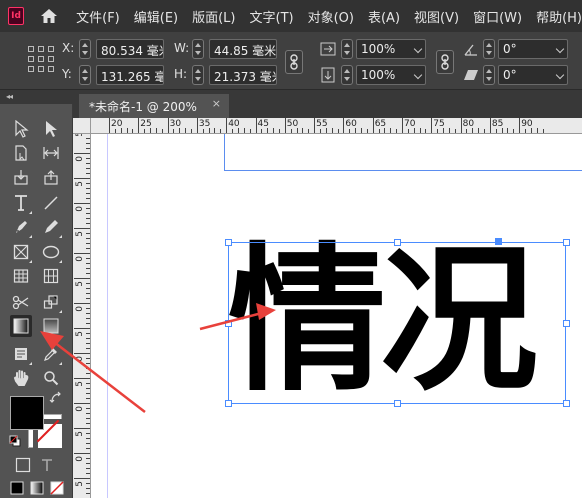 The width and height of the screenshot is (582, 498). I want to click on handle-bottom-right, so click(566, 403).